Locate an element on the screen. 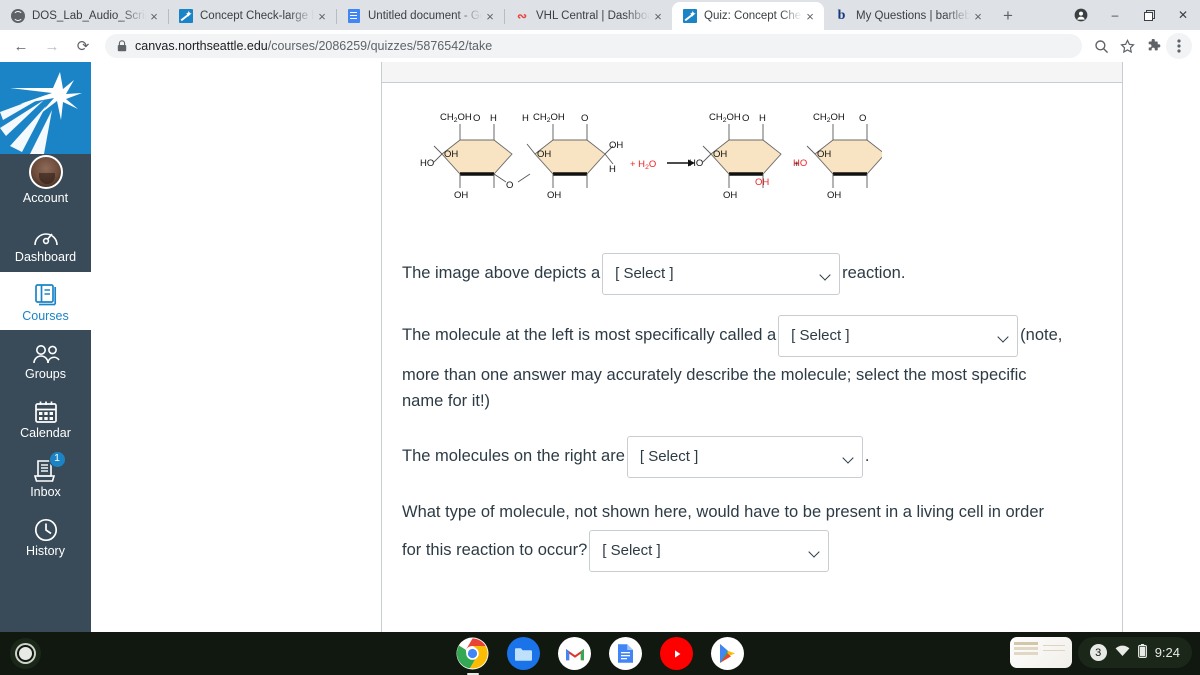  chrome-menu-icon is located at coordinates (1179, 46).